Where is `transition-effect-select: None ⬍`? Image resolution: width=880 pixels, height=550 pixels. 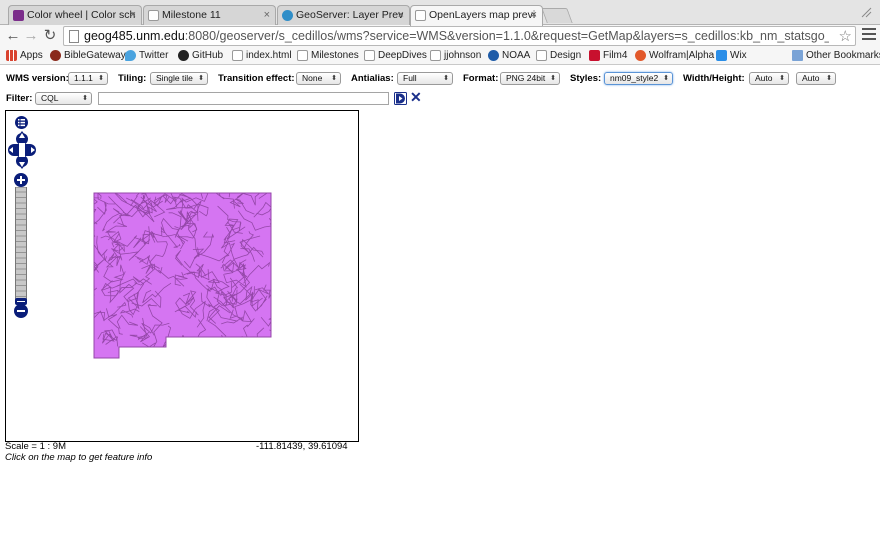 transition-effect-select: None ⬍ is located at coordinates (318, 78).